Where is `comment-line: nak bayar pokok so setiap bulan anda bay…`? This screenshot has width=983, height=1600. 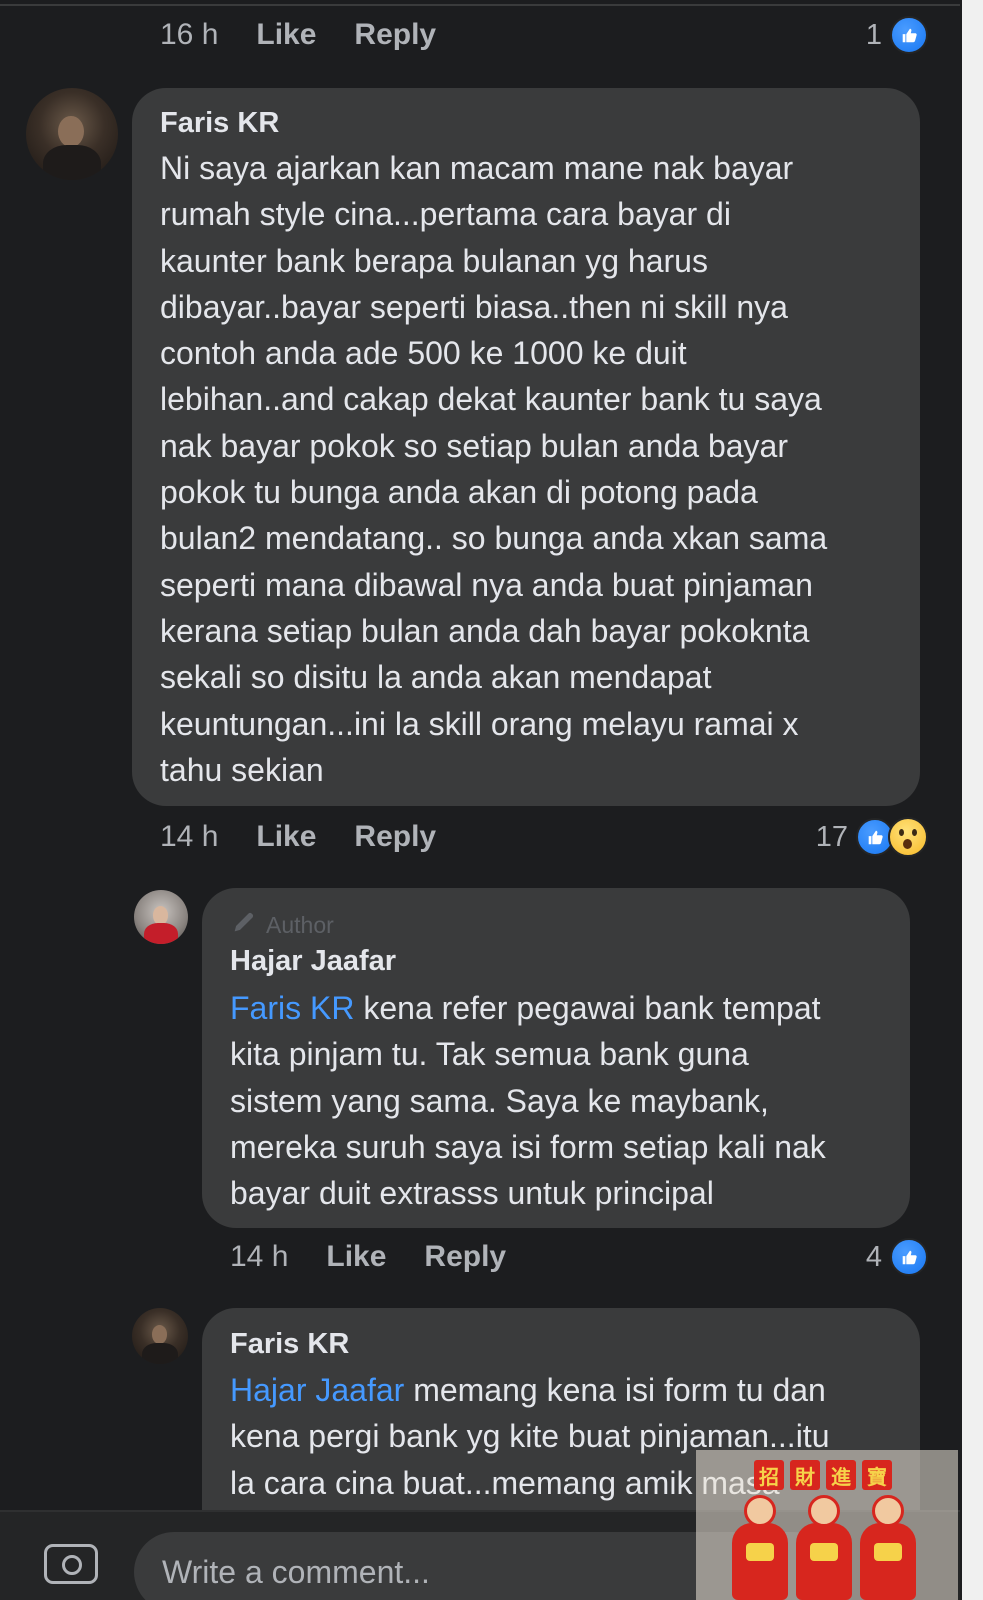 comment-line: nak bayar pokok so setiap bulan anda bay… is located at coordinates (474, 445).